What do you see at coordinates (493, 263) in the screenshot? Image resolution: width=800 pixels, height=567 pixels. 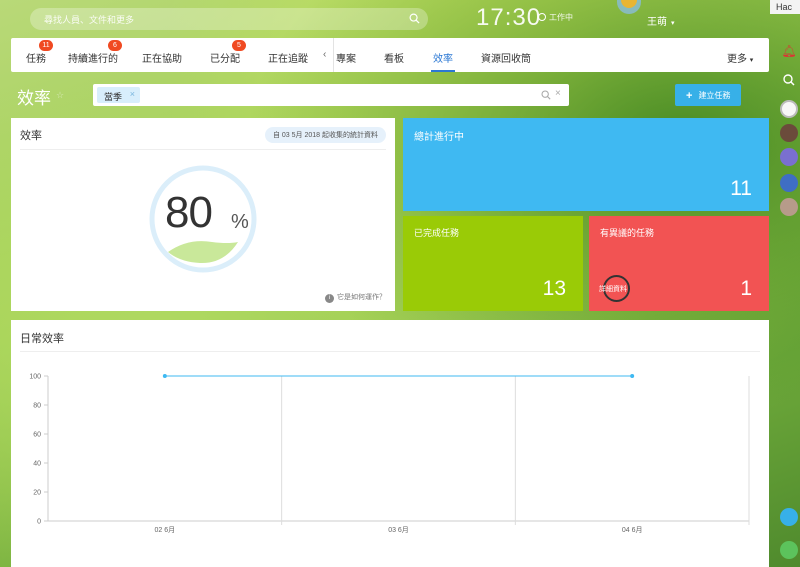 I see `completed-tile: 已完成任務 13` at bounding box center [493, 263].